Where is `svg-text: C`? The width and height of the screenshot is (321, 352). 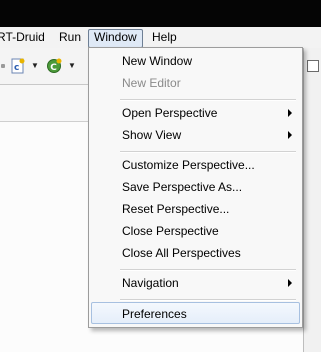 svg-text: C is located at coordinates (53, 68).